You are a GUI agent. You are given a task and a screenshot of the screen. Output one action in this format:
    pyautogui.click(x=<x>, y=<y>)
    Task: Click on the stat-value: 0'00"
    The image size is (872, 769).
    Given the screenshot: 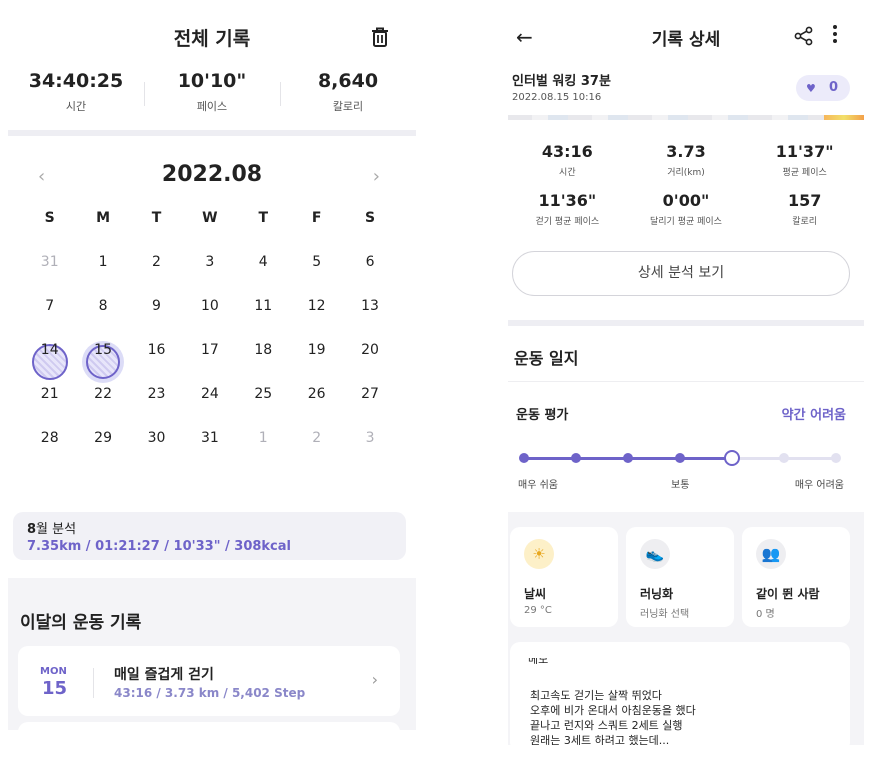 What is the action you would take?
    pyautogui.click(x=686, y=200)
    